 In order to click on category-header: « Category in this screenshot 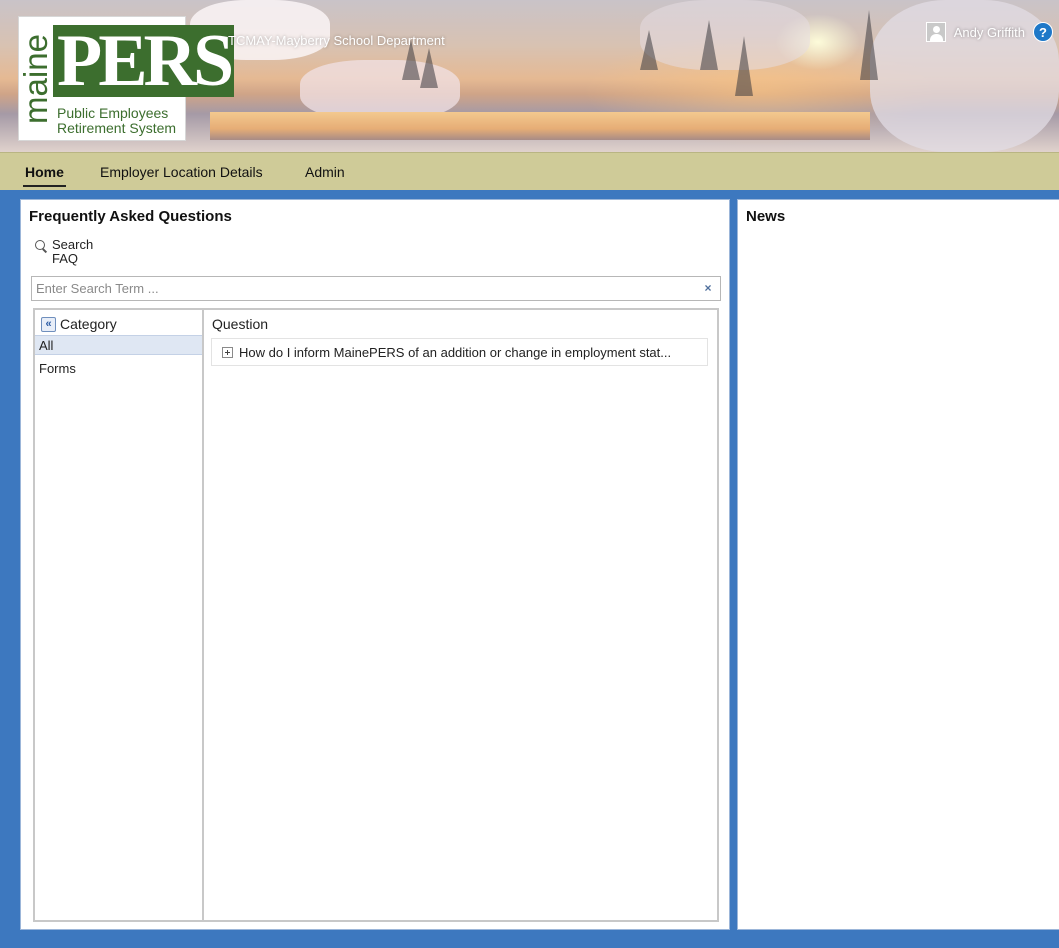, I will do `click(79, 324)`.